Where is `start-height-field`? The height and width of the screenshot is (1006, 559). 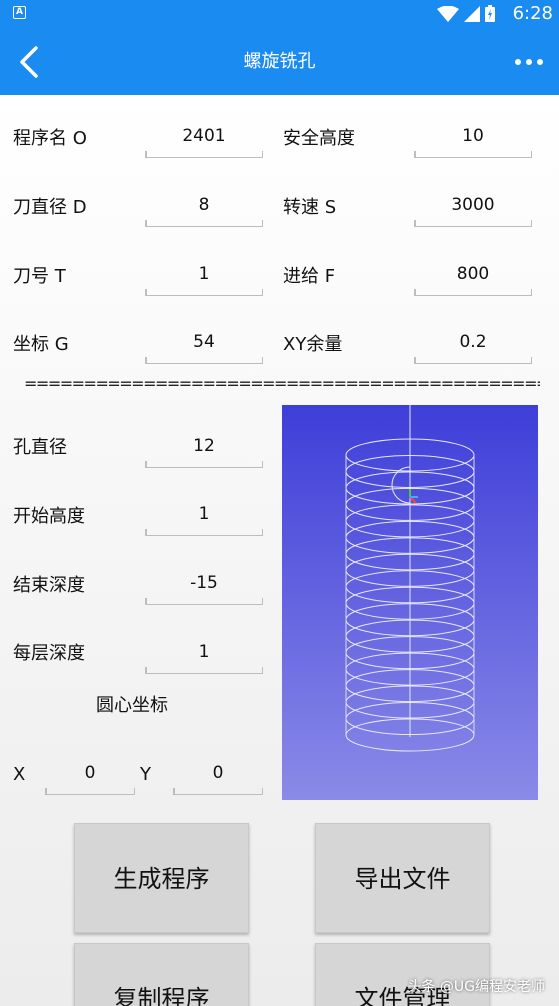
start-height-field is located at coordinates (204, 518).